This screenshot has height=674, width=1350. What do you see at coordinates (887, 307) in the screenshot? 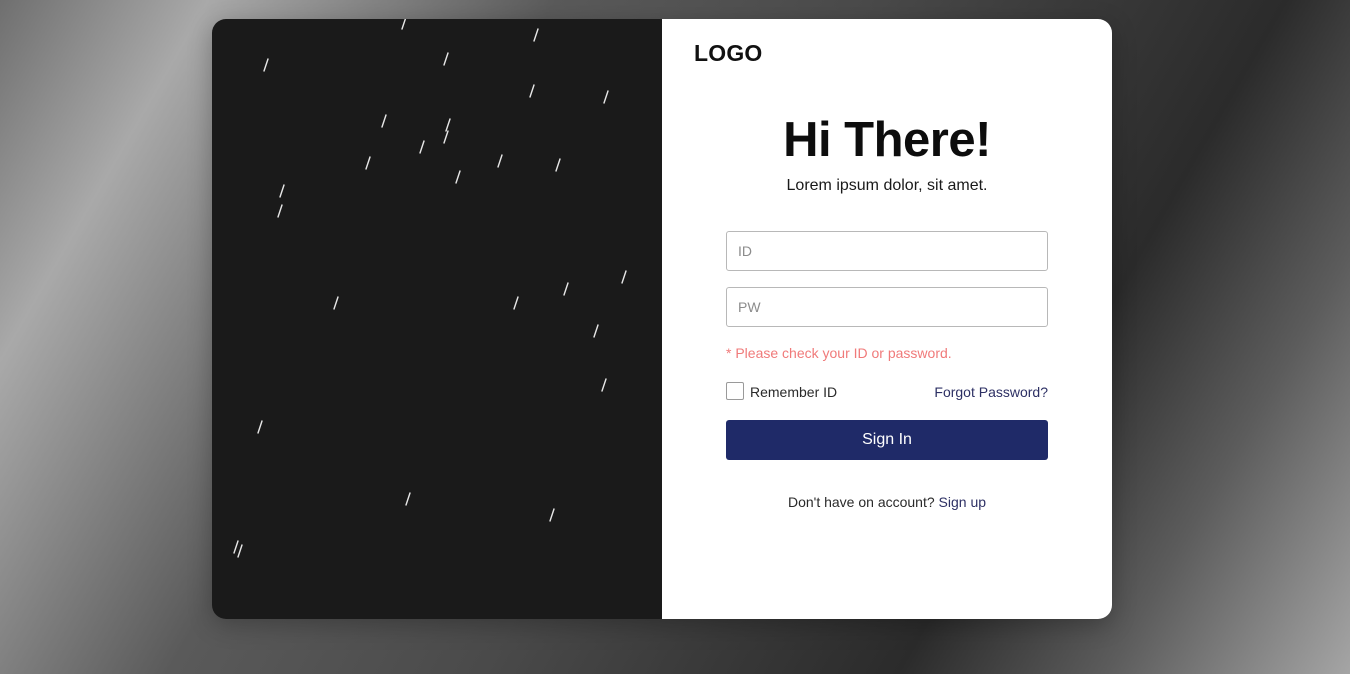
I see `password-input` at bounding box center [887, 307].